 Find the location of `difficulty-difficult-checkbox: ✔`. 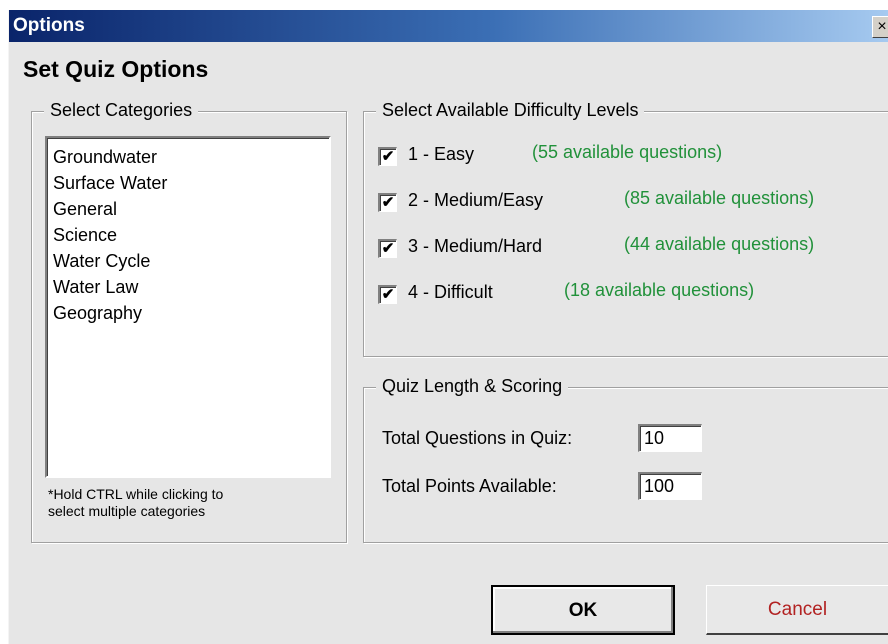

difficulty-difficult-checkbox: ✔ is located at coordinates (387, 294).